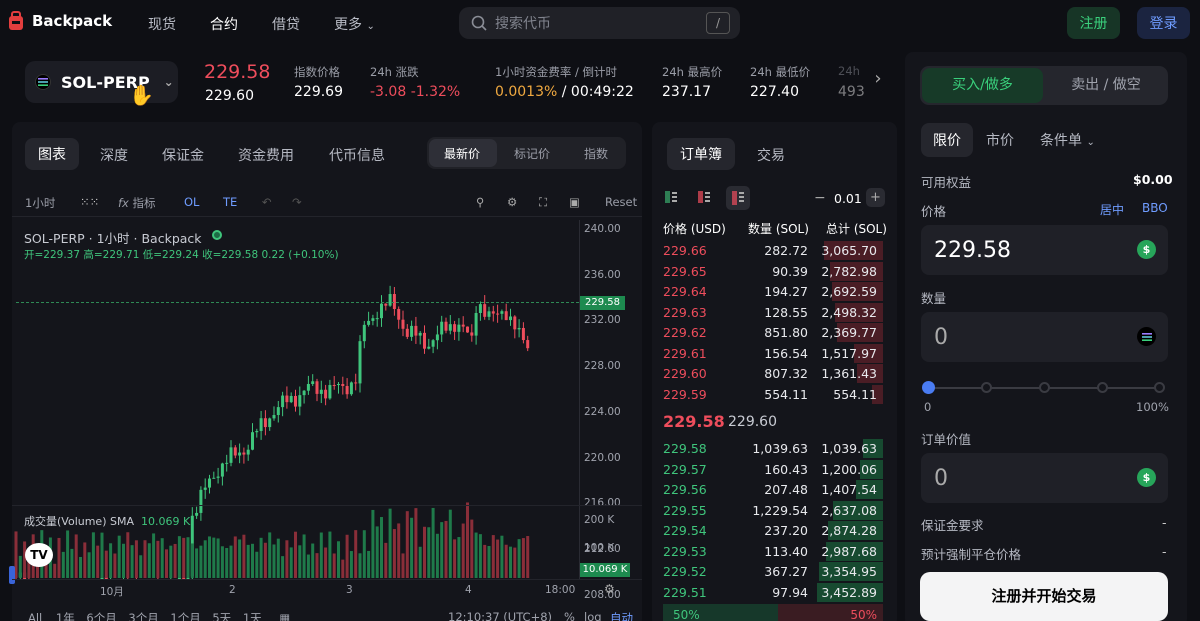  What do you see at coordinates (672, 198) in the screenshot?
I see `book-both-icon` at bounding box center [672, 198].